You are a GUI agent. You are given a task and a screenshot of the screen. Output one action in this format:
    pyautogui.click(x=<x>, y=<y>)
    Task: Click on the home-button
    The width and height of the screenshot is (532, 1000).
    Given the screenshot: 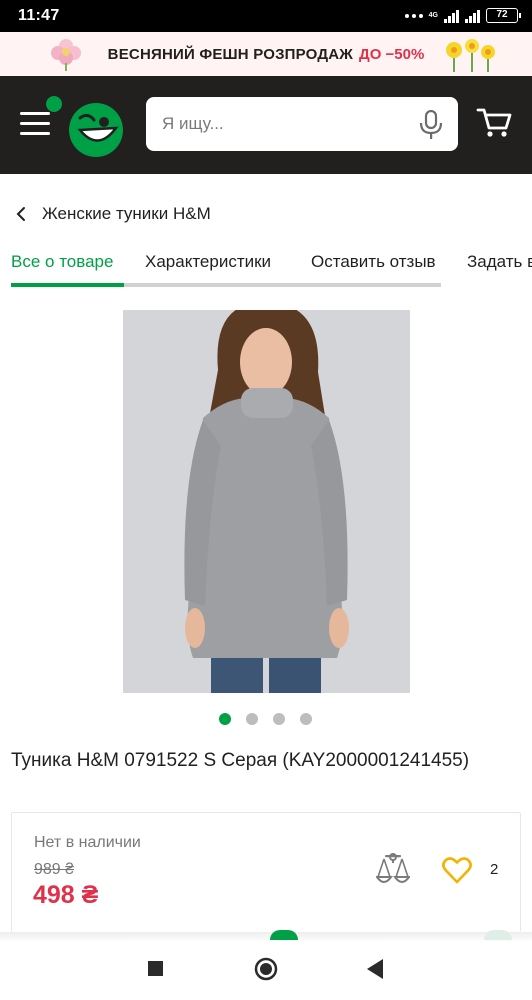 What is the action you would take?
    pyautogui.click(x=266, y=969)
    